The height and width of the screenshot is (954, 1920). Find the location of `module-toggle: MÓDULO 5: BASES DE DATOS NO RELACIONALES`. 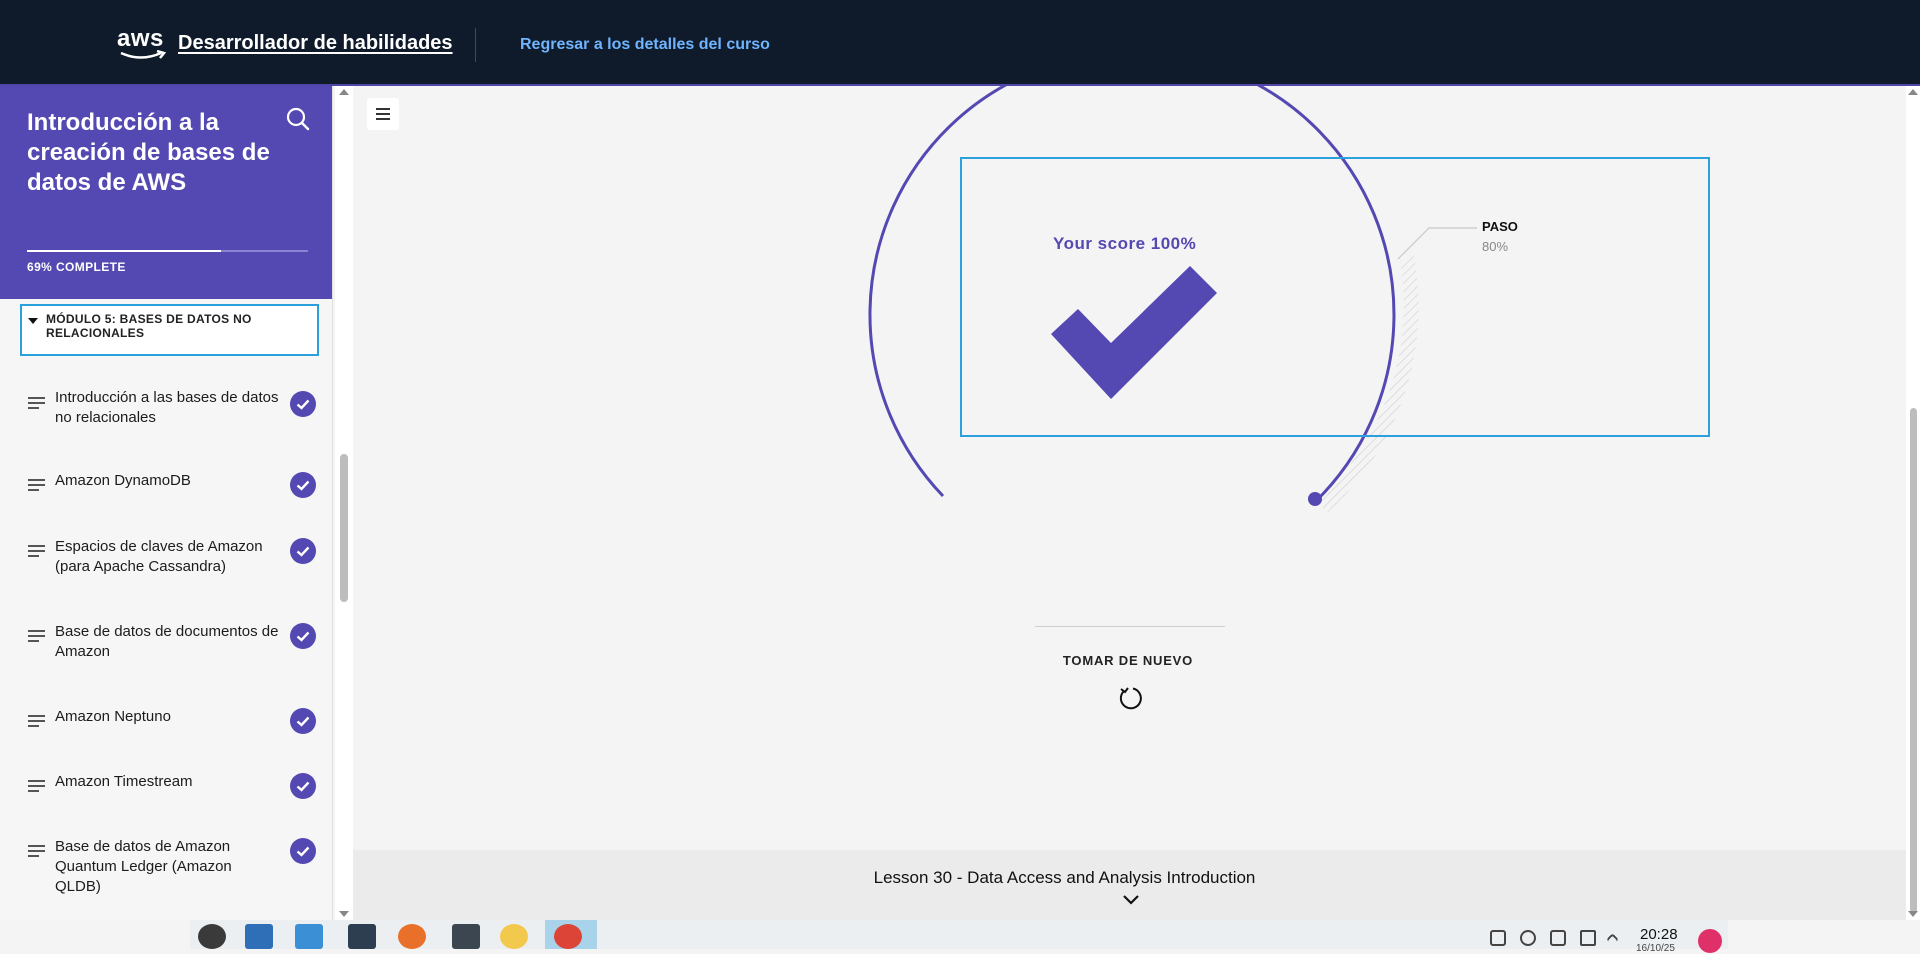

module-toggle: MÓDULO 5: BASES DE DATOS NO RELACIONALES is located at coordinates (169, 330).